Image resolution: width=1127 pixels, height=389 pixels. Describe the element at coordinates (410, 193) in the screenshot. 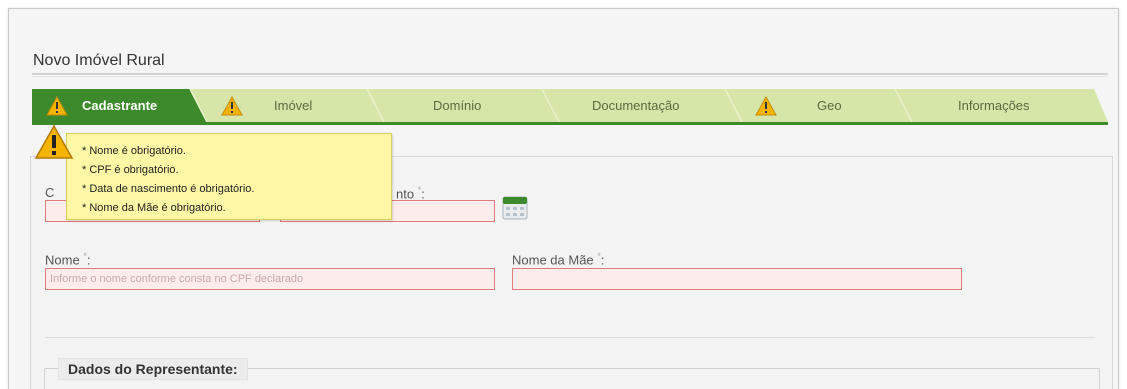

I see `birthdate-label-partial: nto *:` at that location.